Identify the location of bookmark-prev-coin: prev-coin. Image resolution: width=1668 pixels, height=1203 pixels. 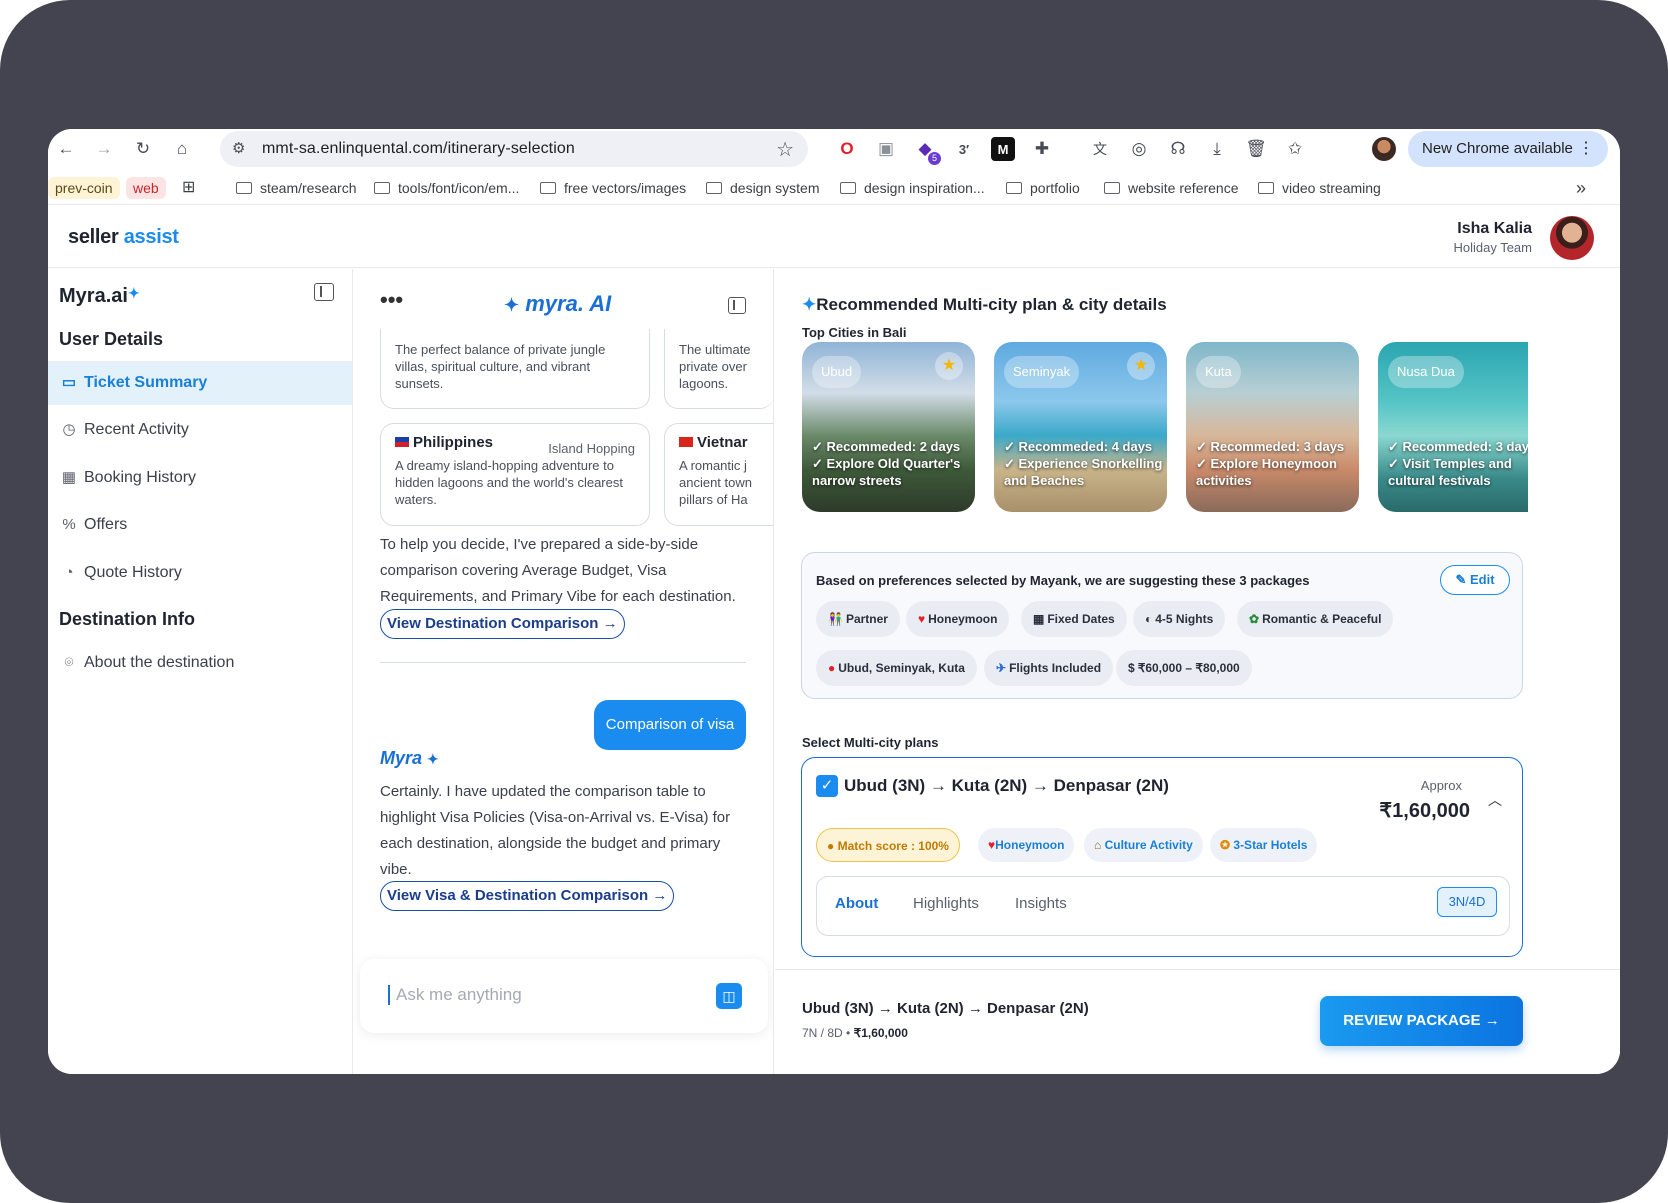
(84, 188).